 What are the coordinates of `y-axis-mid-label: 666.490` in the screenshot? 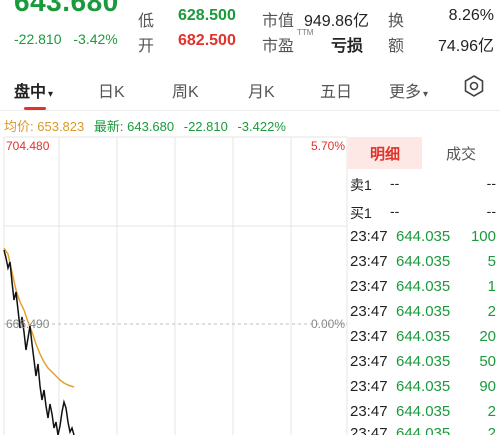 It's located at (28, 324).